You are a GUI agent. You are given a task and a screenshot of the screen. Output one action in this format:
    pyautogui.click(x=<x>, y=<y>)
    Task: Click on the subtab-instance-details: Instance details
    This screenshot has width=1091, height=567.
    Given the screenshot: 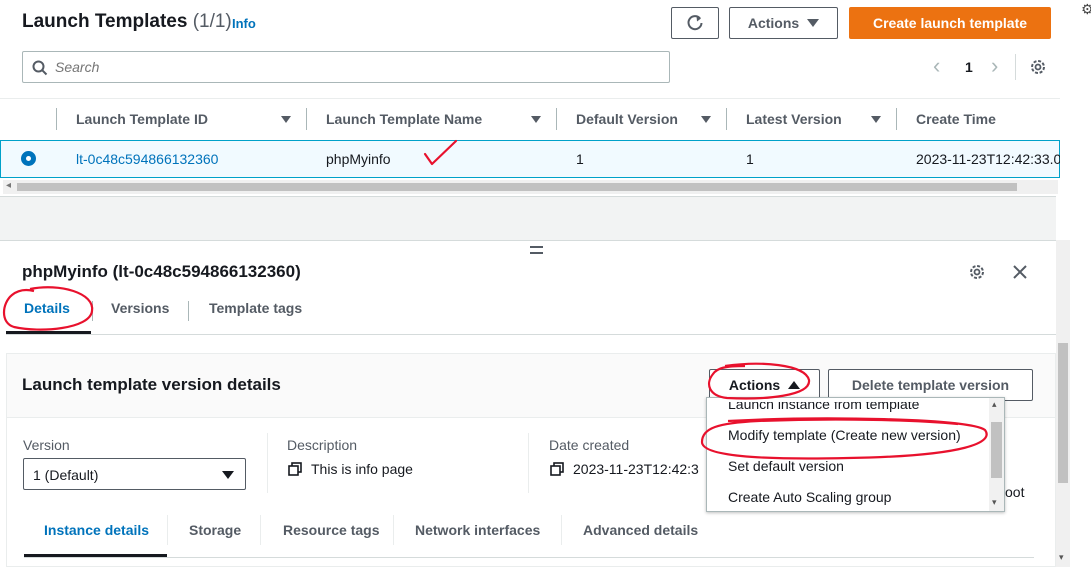 What is the action you would take?
    pyautogui.click(x=96, y=530)
    